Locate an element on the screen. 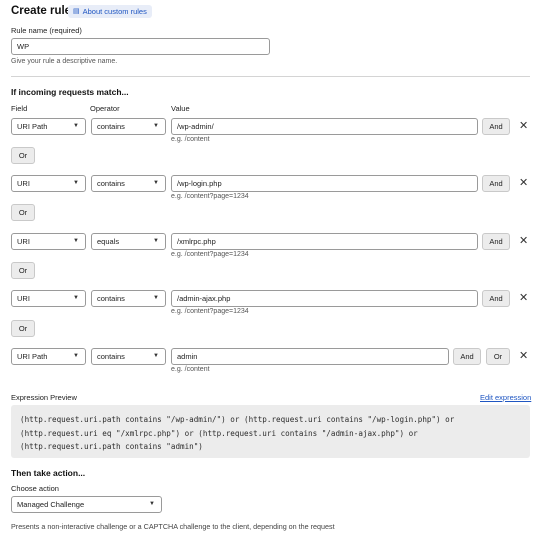 The height and width of the screenshot is (534, 541). field-column-header: Field is located at coordinates (19, 108).